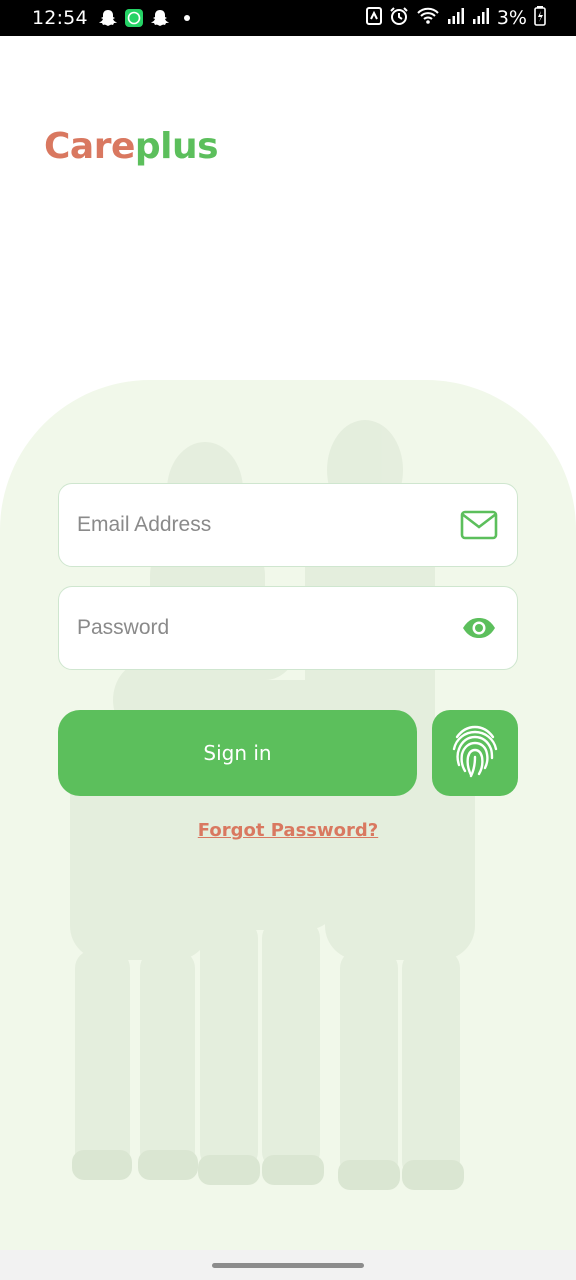 The image size is (576, 1280). What do you see at coordinates (268, 628) in the screenshot?
I see `password-input` at bounding box center [268, 628].